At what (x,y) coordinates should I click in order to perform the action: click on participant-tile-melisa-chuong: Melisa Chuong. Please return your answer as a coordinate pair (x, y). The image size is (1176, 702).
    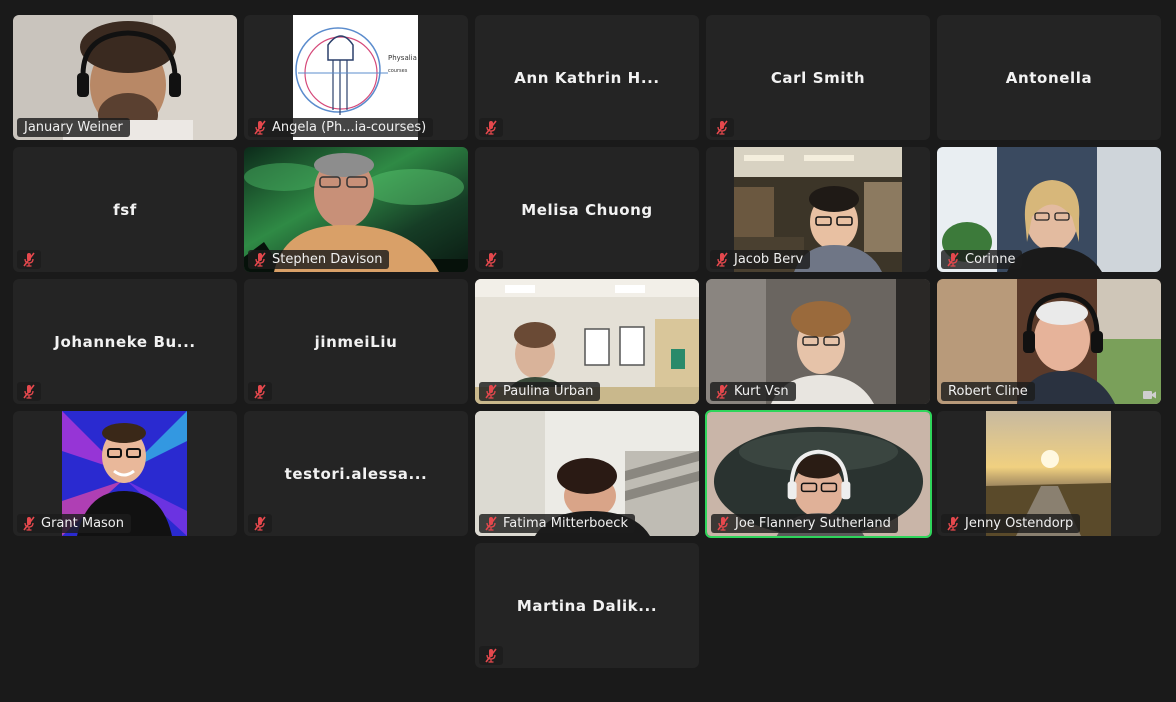
    Looking at the image, I should click on (587, 209).